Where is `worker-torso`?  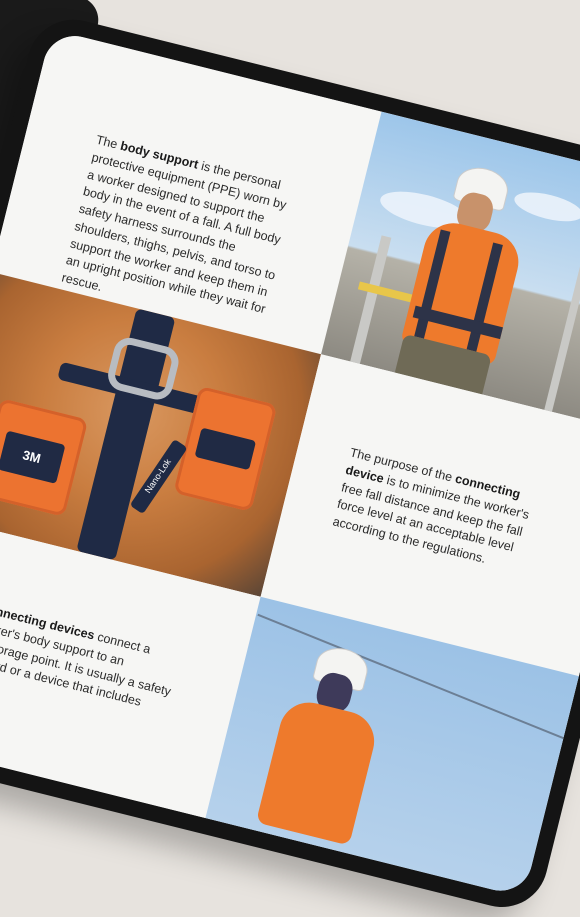 worker-torso is located at coordinates (318, 771).